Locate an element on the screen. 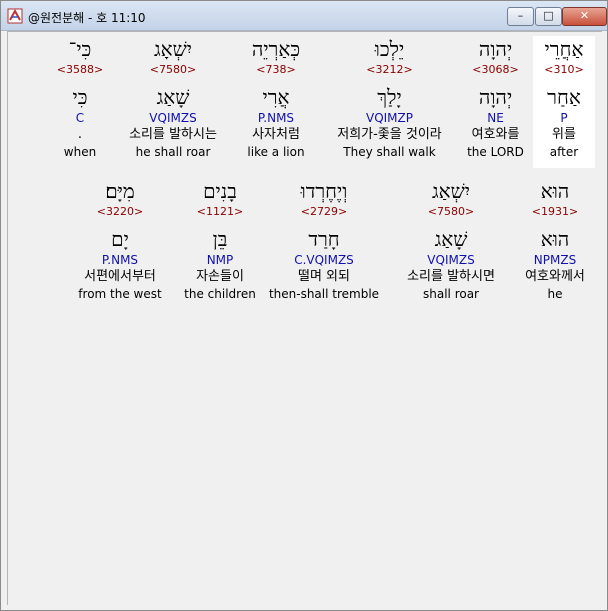 The width and height of the screenshot is (608, 611). word-column: כִּי־ <3588> כִּי C. when is located at coordinates (80, 102).